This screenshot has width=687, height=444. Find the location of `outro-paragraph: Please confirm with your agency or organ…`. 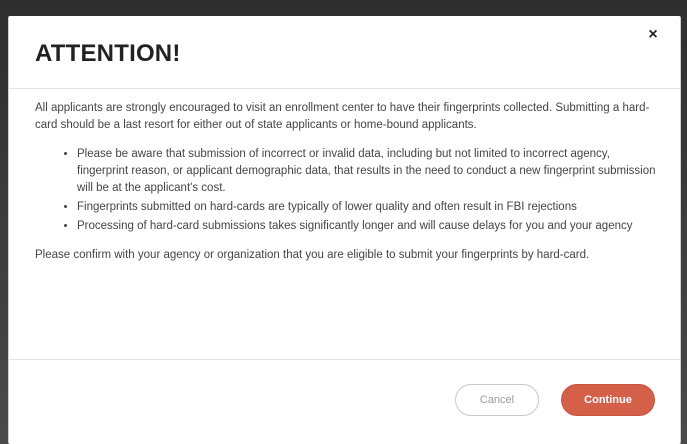

outro-paragraph: Please confirm with your agency or organ… is located at coordinates (312, 255).